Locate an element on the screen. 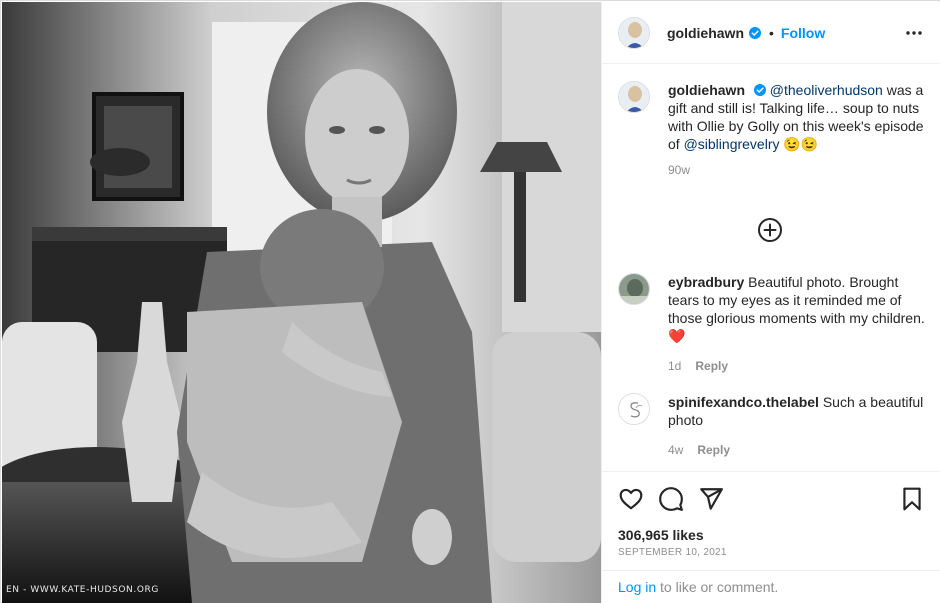 The height and width of the screenshot is (603, 940). caption-avatar is located at coordinates (634, 97).